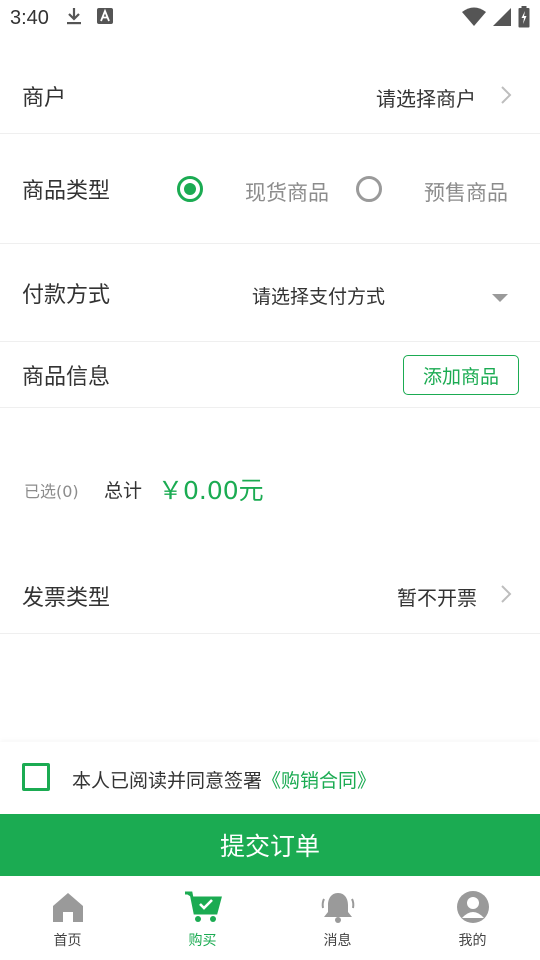  I want to click on user-icon, so click(473, 909).